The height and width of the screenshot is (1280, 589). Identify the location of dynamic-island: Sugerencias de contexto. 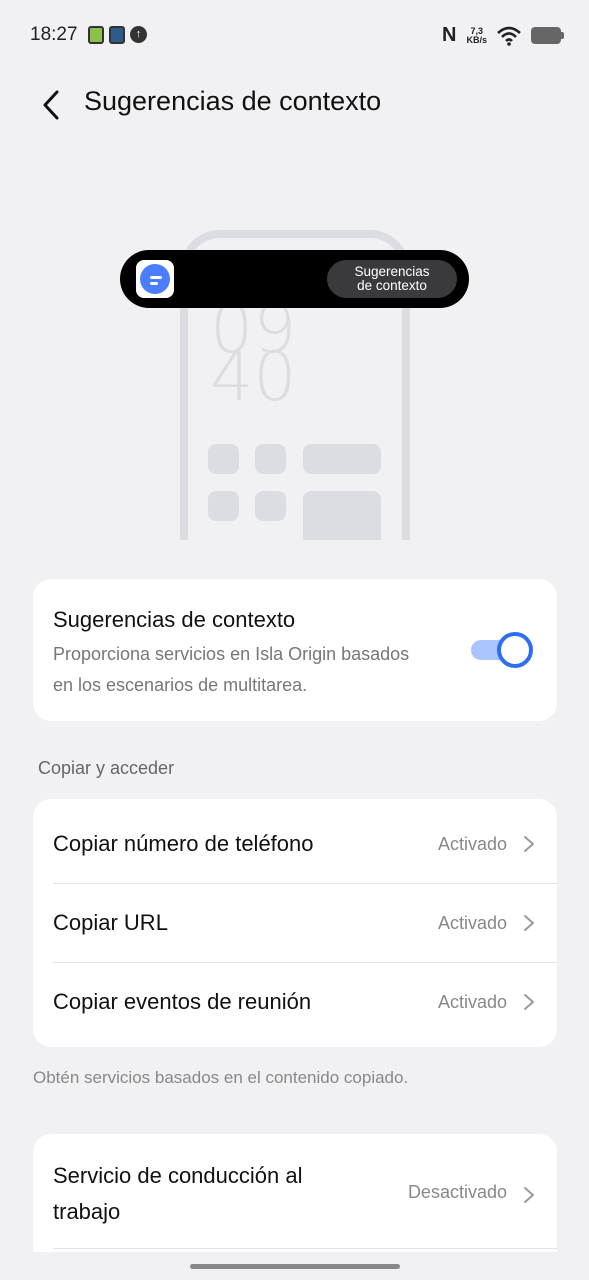
(294, 279).